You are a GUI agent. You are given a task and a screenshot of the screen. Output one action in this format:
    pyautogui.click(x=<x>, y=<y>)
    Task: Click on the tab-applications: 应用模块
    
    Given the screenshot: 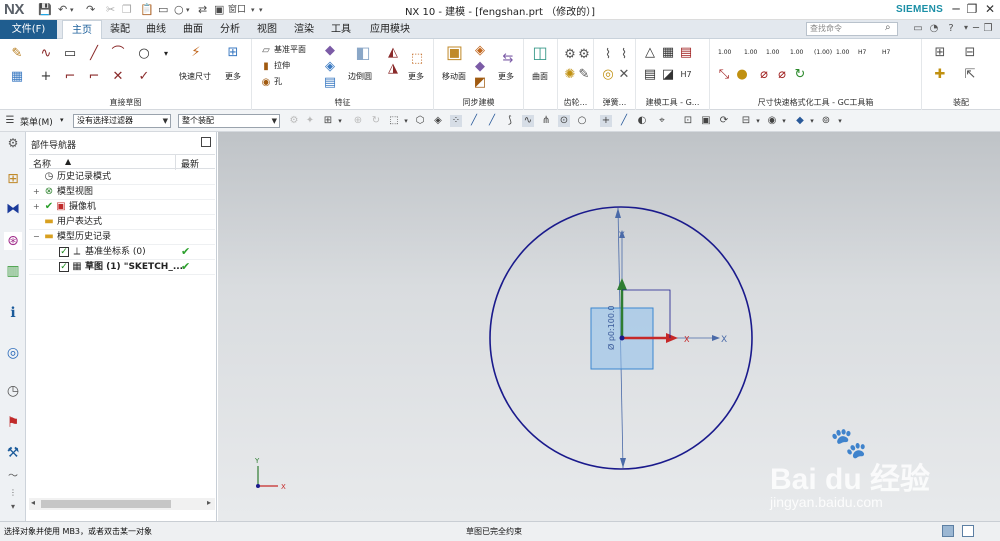 What is the action you would take?
    pyautogui.click(x=390, y=29)
    